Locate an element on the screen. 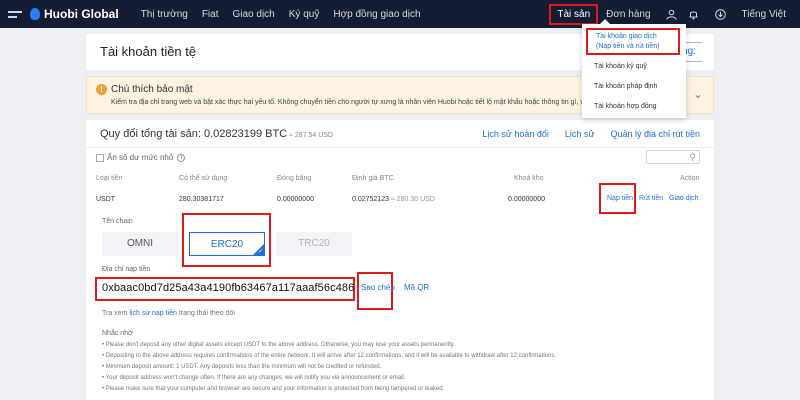 Image resolution: width=800 pixels, height=400 pixels. dropdown-arrow is located at coordinates (605, 21).